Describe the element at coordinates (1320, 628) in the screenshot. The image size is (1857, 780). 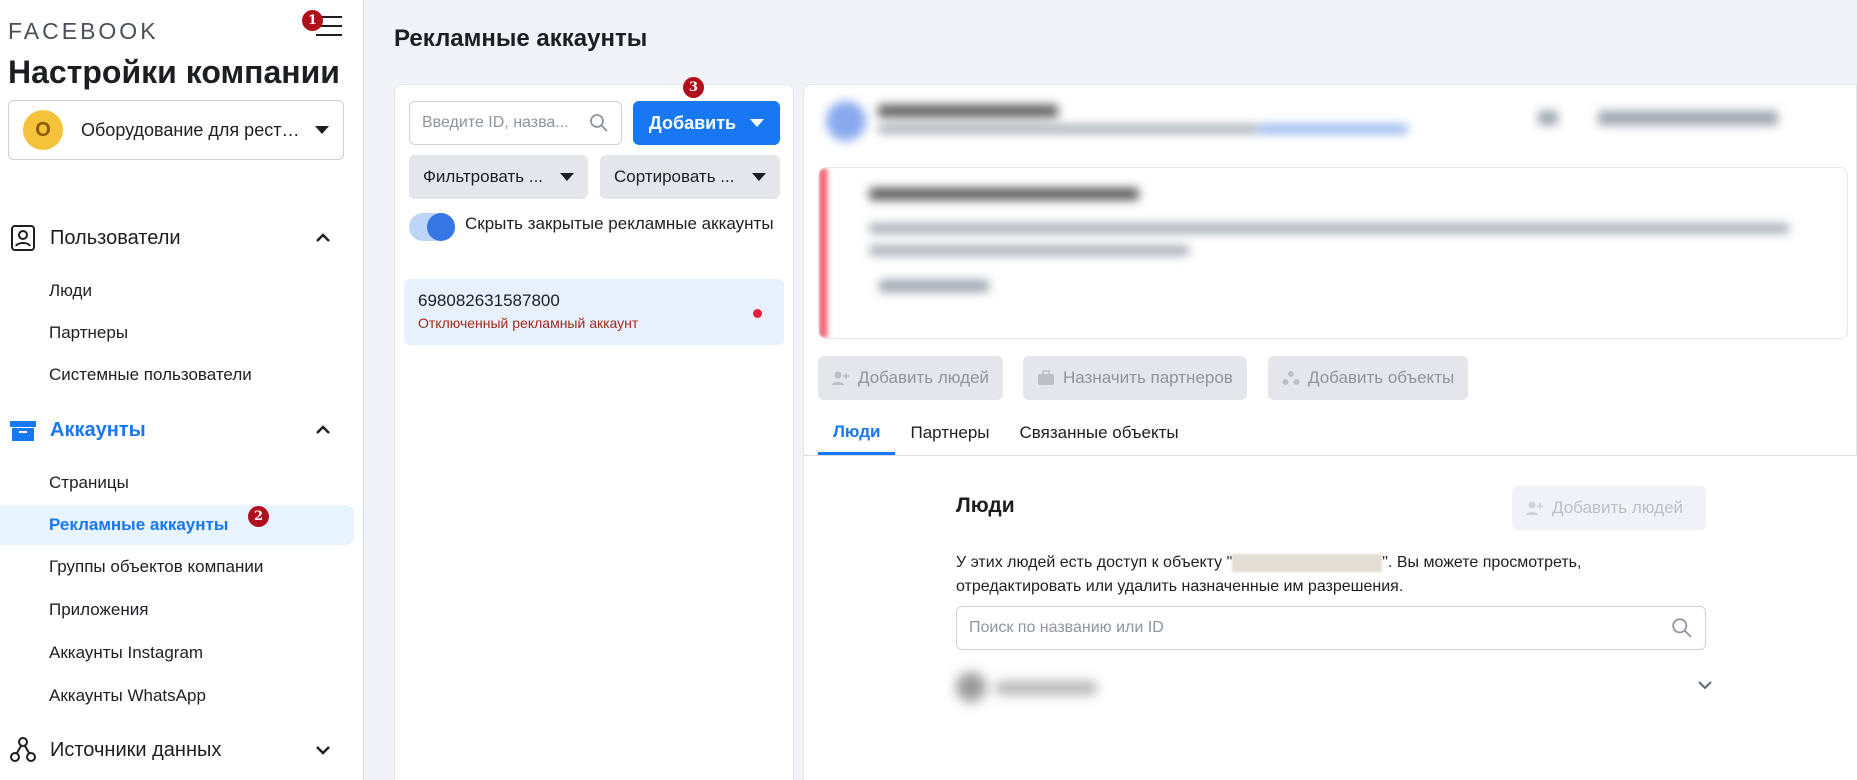
I see `people-search-input` at that location.